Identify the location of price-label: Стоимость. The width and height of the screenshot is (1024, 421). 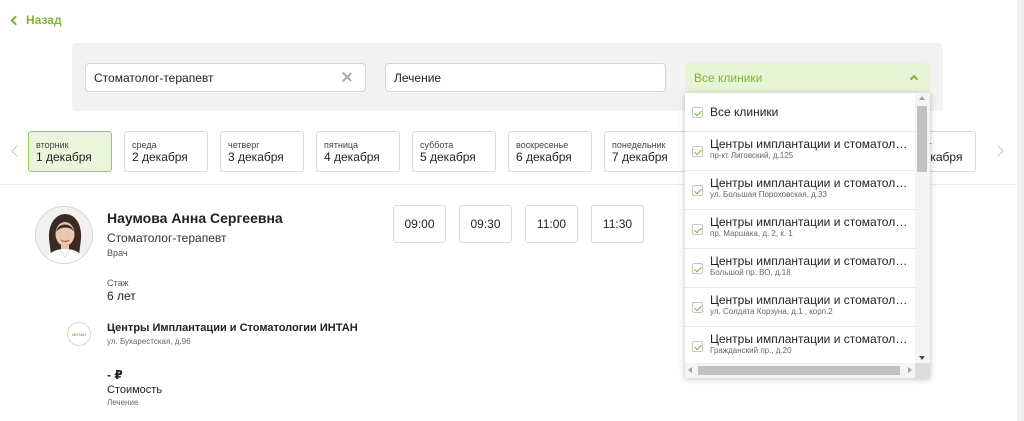
(135, 390).